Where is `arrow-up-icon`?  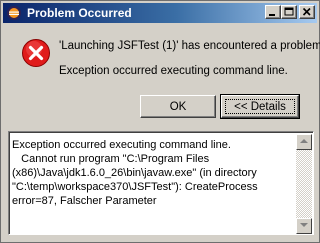
arrow-up-icon is located at coordinates (304, 141).